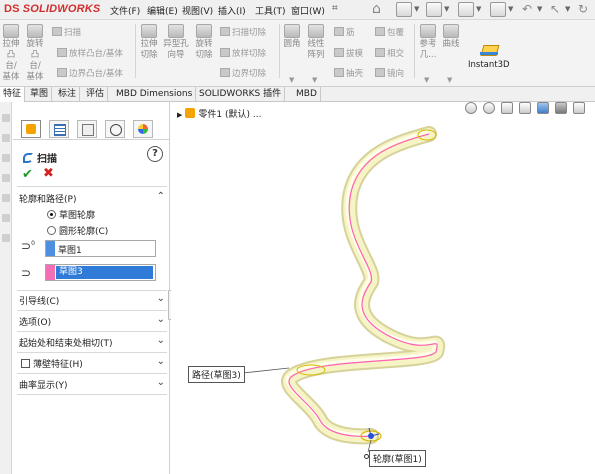 This screenshot has height=474, width=595. Describe the element at coordinates (397, 458) in the screenshot. I see `profile-callout-label: 轮廓(草图1)` at that location.